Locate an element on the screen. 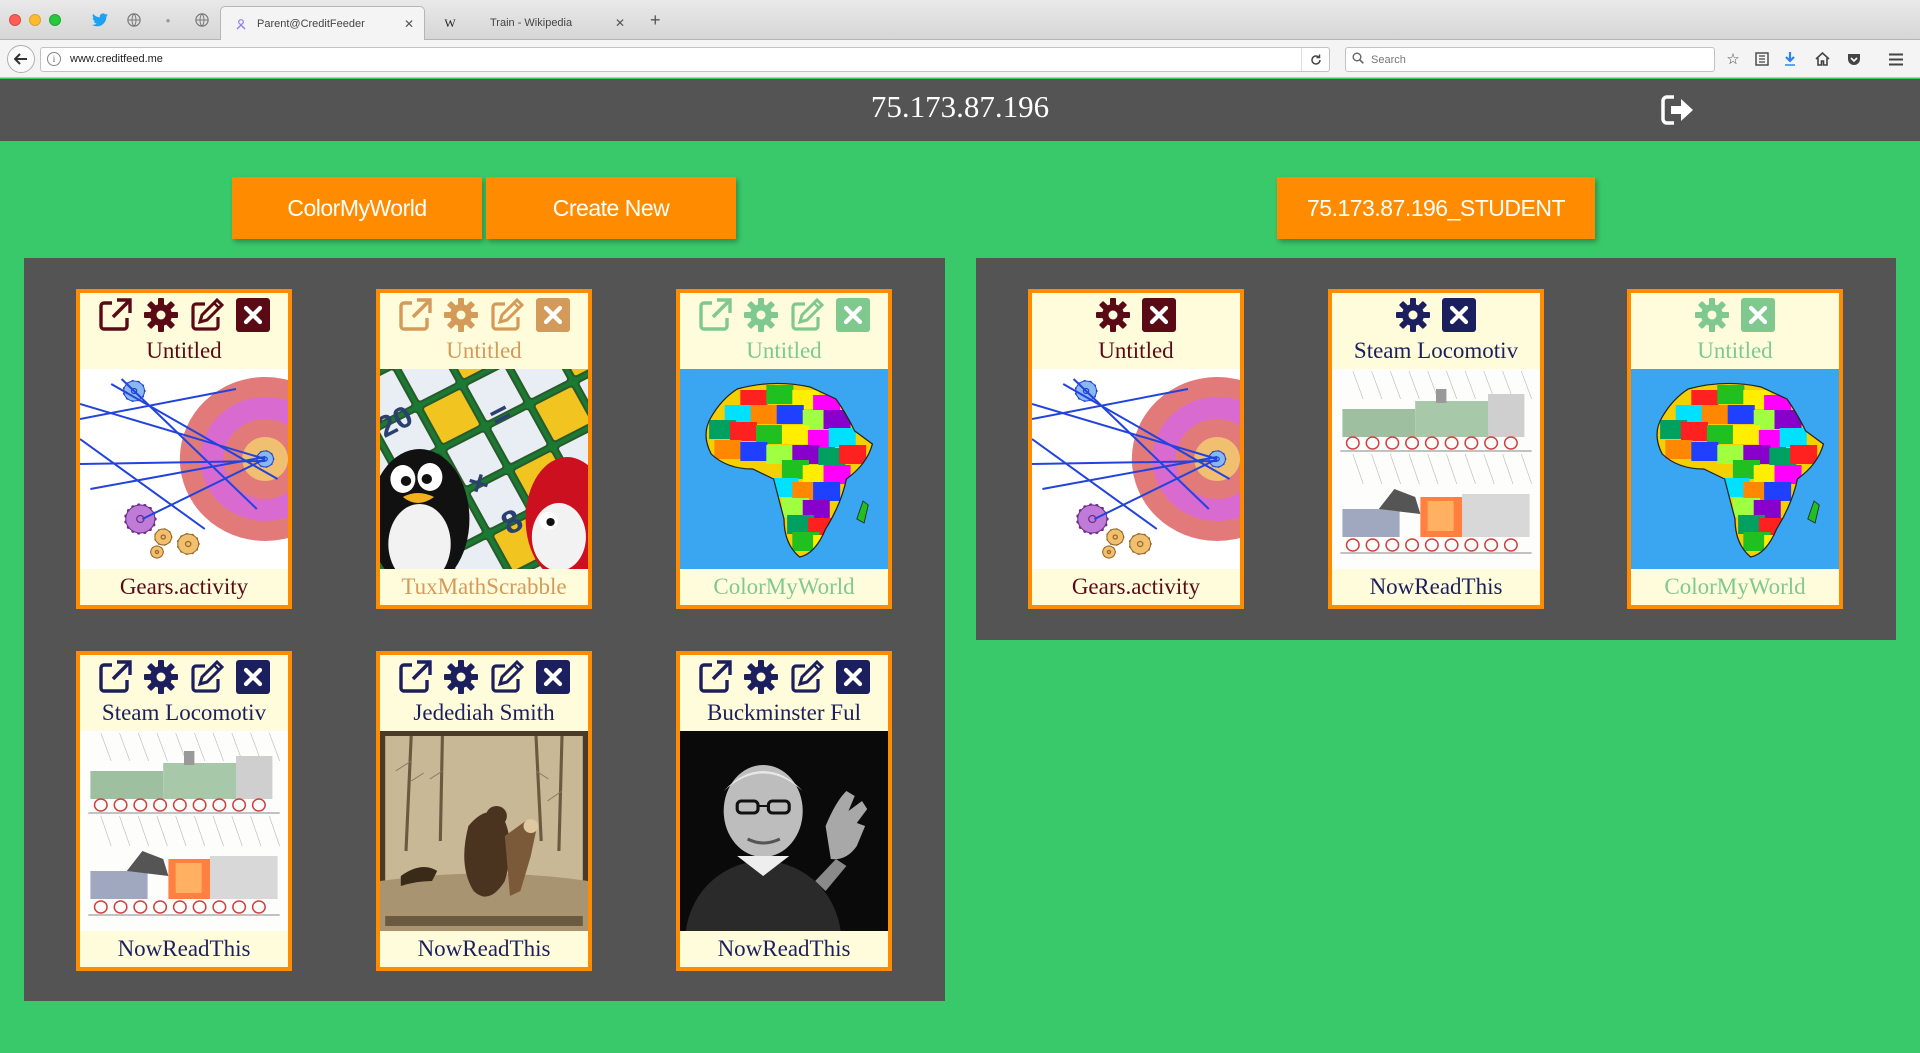 This screenshot has height=1053, width=1920. create-new-button: Create New is located at coordinates (611, 208).